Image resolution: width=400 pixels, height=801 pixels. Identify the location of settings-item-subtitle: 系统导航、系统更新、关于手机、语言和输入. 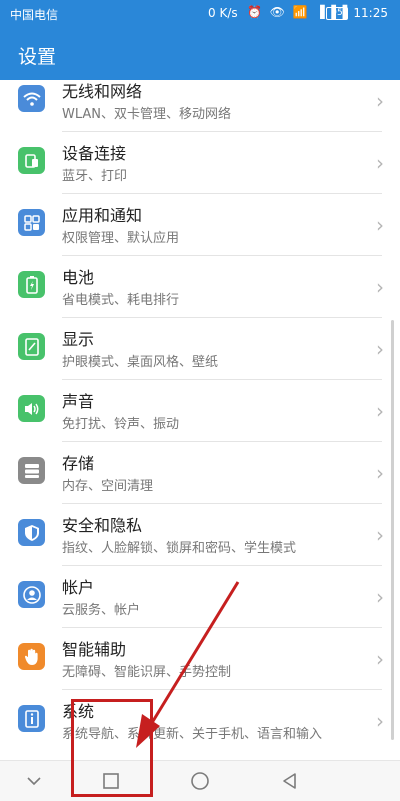
(192, 734).